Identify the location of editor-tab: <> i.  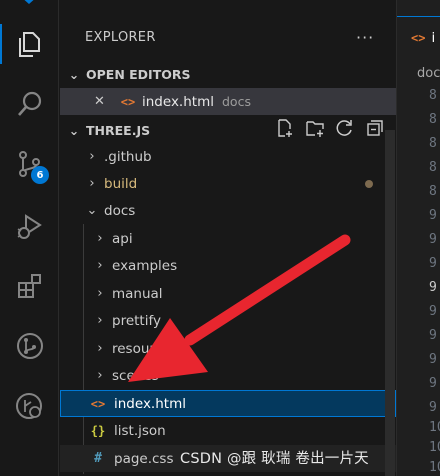
(418, 37).